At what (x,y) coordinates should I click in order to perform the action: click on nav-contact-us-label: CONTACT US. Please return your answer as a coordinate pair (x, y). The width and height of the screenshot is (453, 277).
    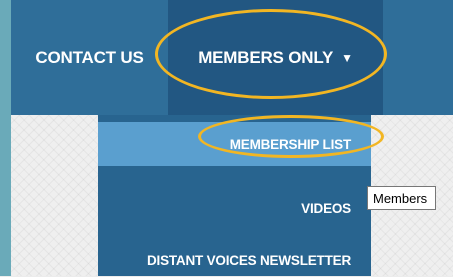
    Looking at the image, I should click on (89, 57).